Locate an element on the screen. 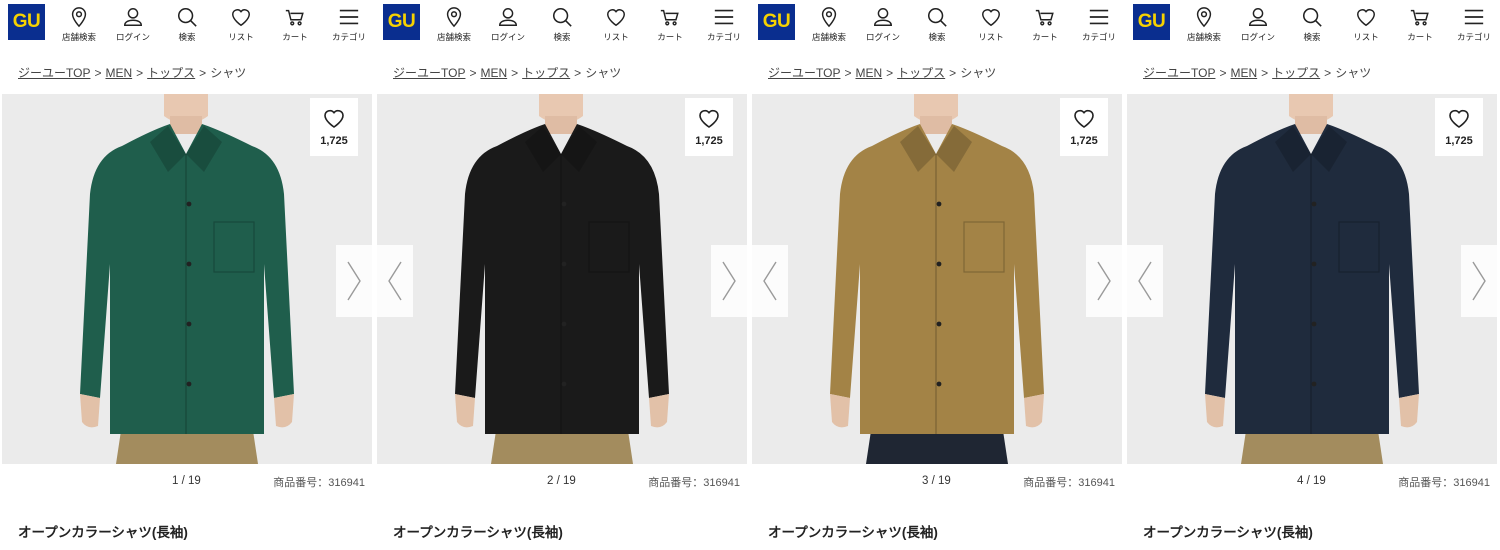  menu-icon is located at coordinates (1474, 17).